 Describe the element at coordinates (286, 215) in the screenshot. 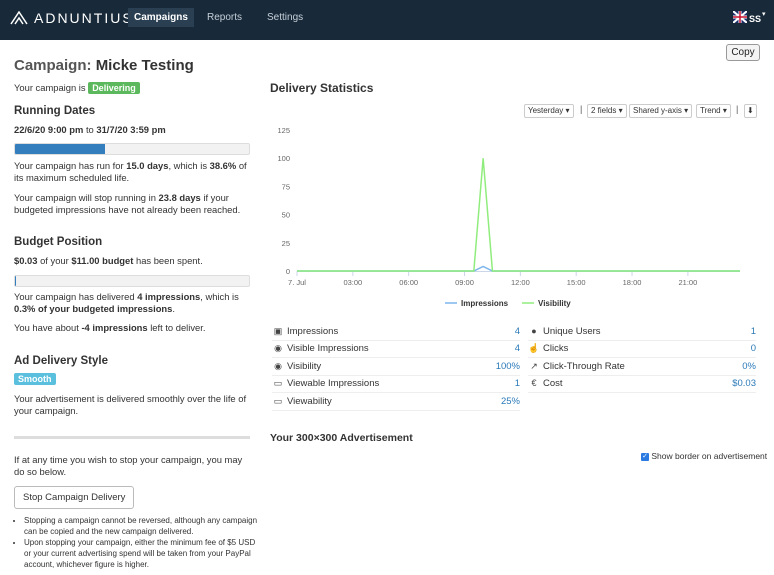

I see `y-tick-label: 50` at that location.